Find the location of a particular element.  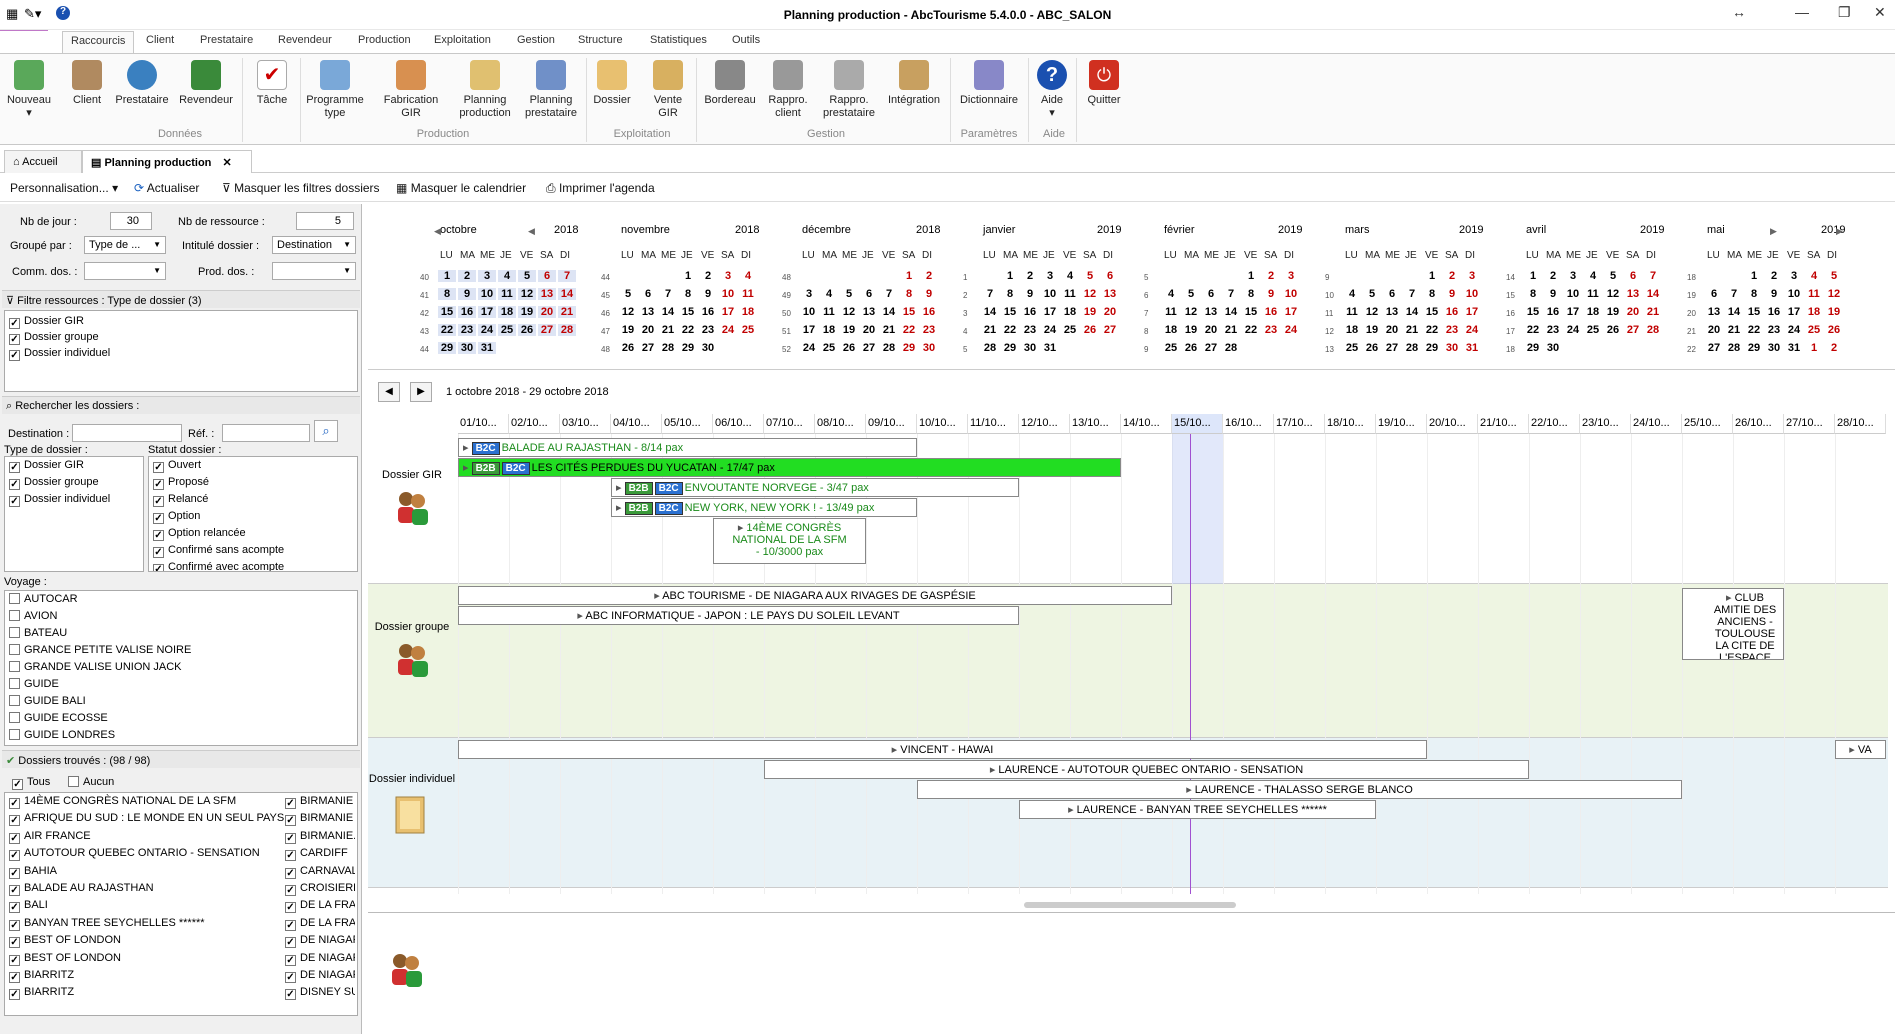

calendar-day: 21 is located at coordinates (668, 330).